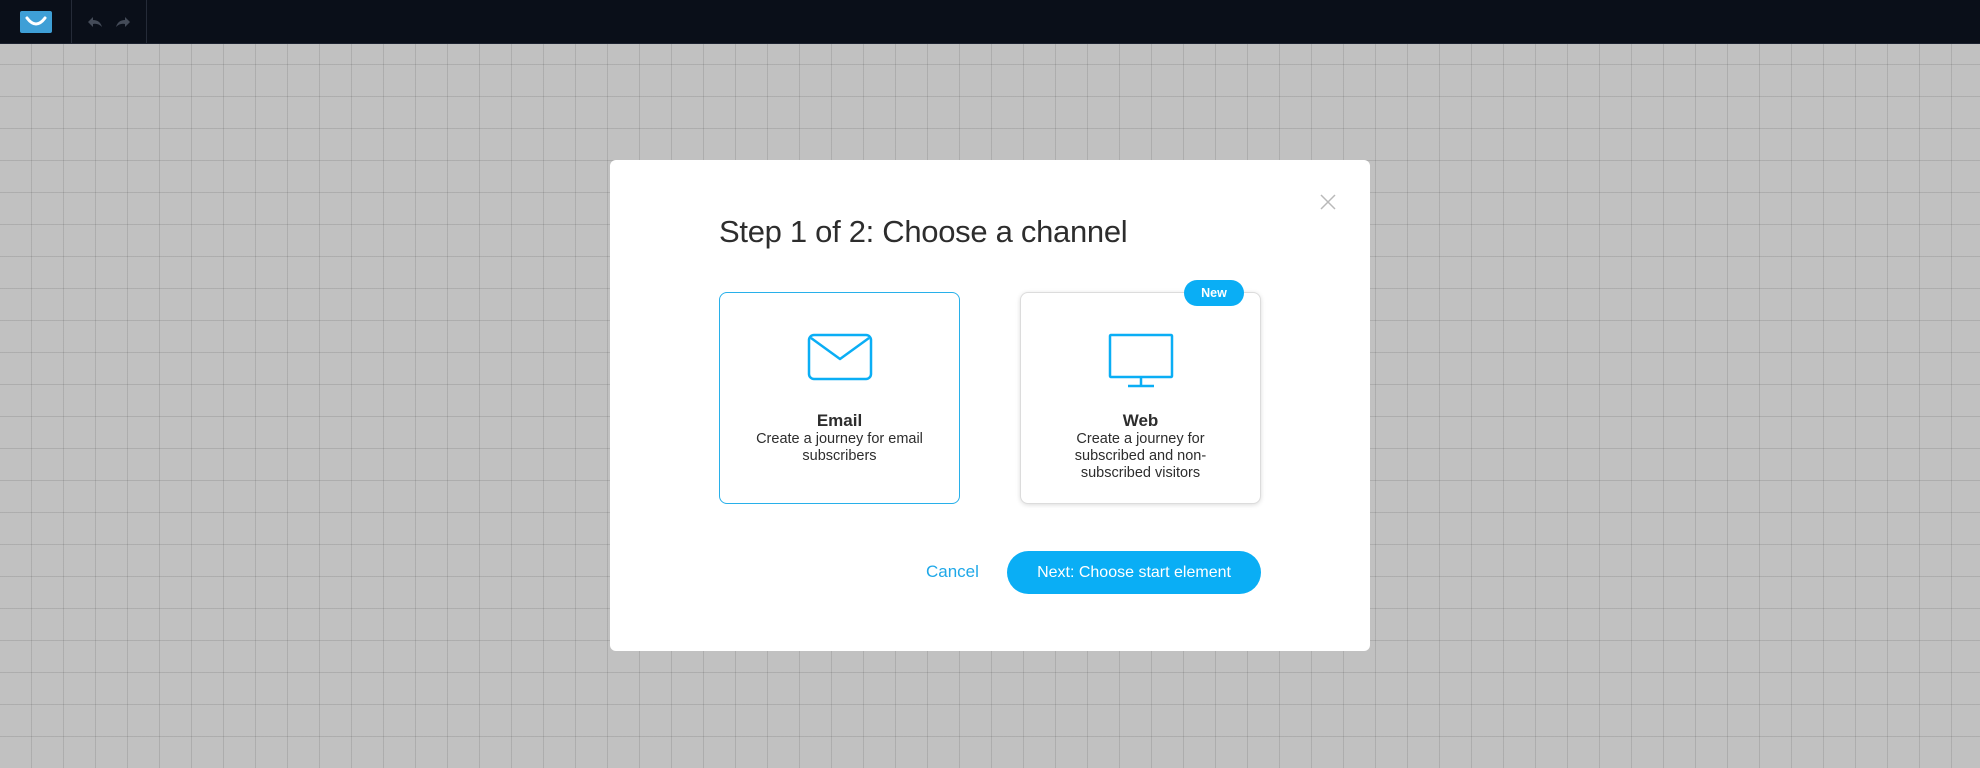 This screenshot has height=768, width=1980. Describe the element at coordinates (923, 231) in the screenshot. I see `modal-title: Step 1 of 2: Choose a channel` at that location.